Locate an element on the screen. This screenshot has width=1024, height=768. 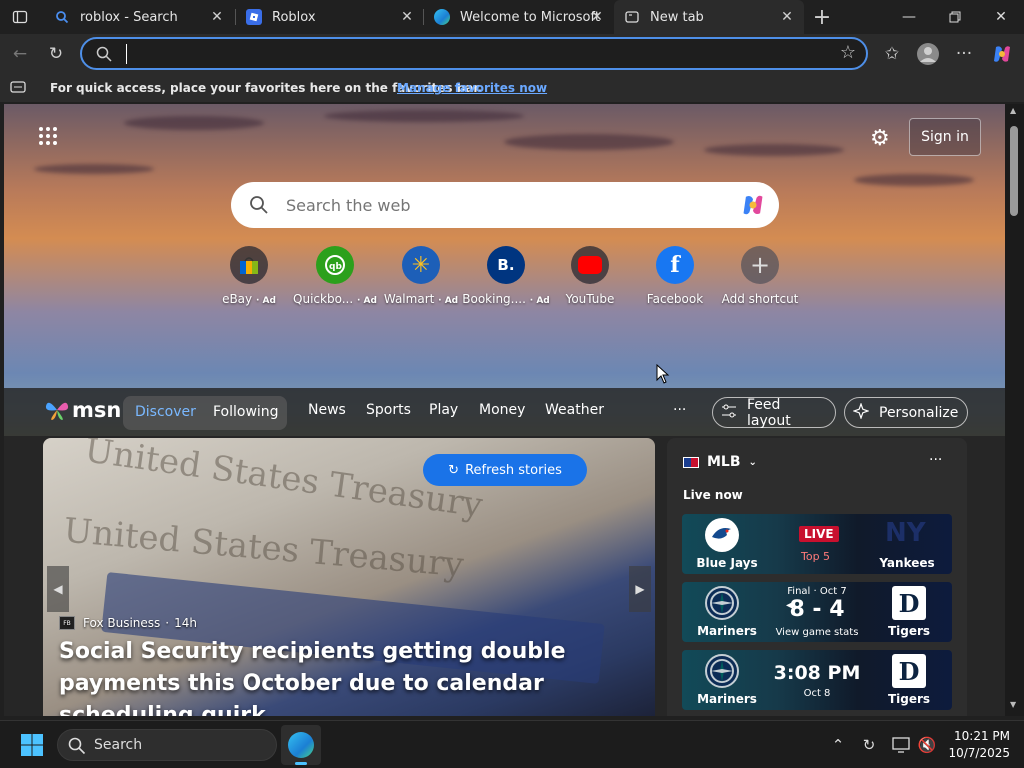
tab-roblox: Roblox ✕ is located at coordinates (330, 17).